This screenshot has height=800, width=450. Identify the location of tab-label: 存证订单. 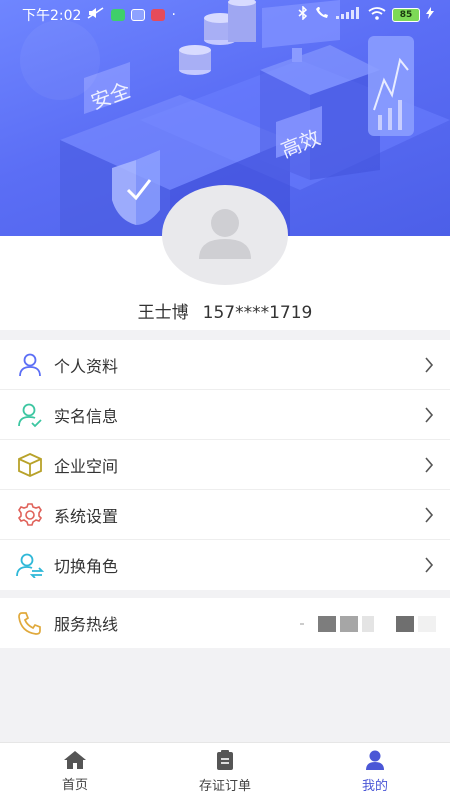
(224, 786).